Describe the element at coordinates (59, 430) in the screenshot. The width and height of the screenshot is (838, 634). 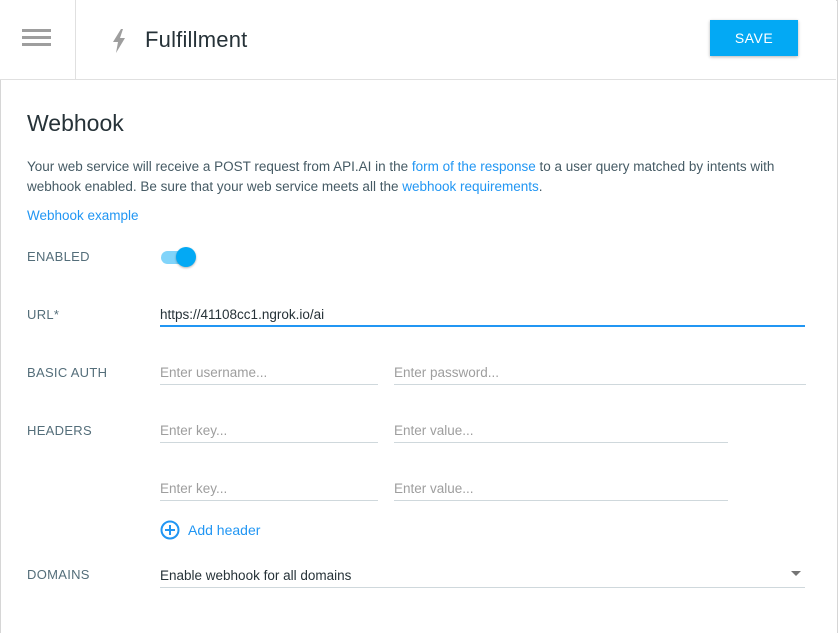
I see `headers-label: HEADERS` at that location.